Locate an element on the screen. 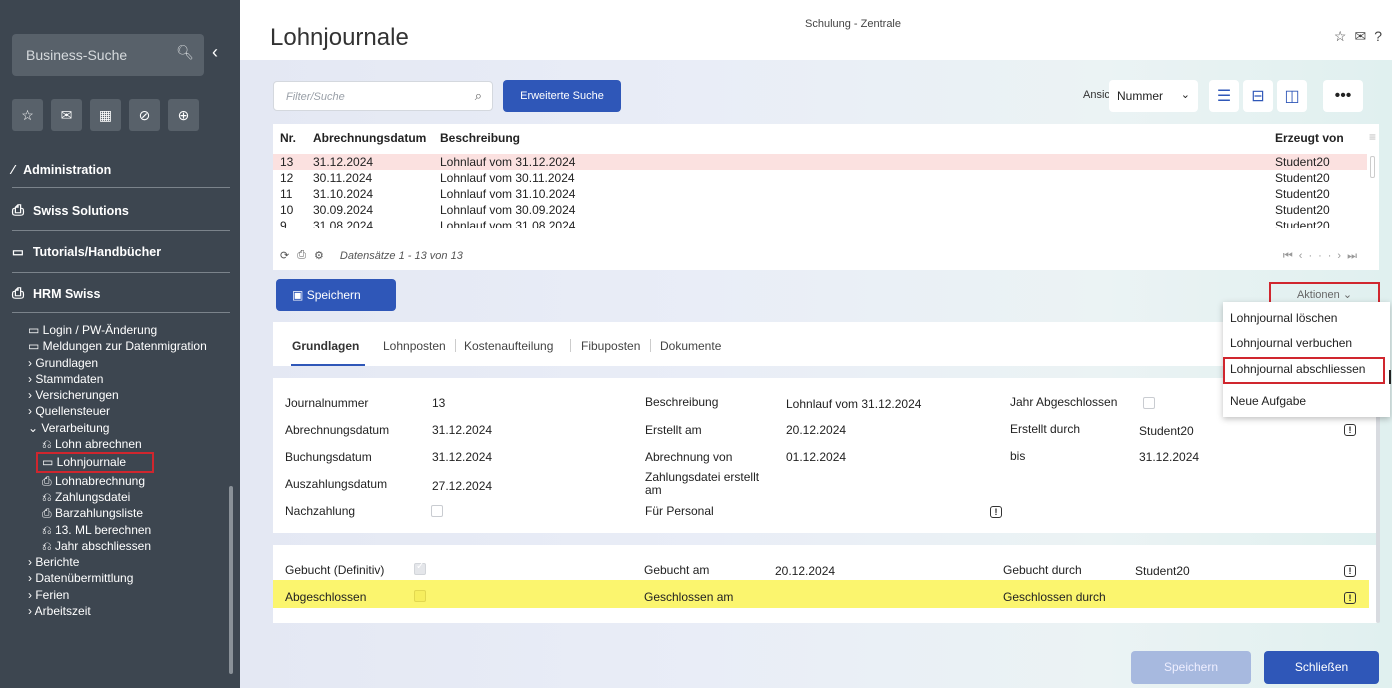 This screenshot has height=688, width=1392. tree-item-lohnabrechnung: ⎙ Lohnabrechnung is located at coordinates (128, 481).